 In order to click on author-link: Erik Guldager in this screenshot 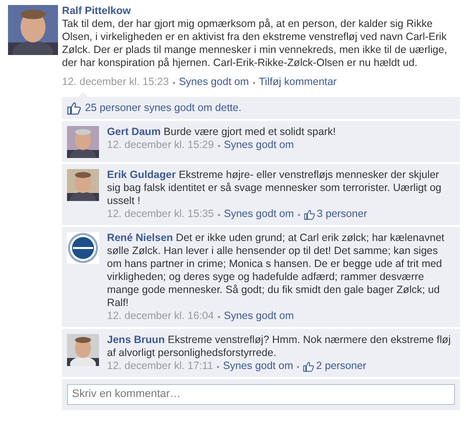, I will do `click(141, 175)`.